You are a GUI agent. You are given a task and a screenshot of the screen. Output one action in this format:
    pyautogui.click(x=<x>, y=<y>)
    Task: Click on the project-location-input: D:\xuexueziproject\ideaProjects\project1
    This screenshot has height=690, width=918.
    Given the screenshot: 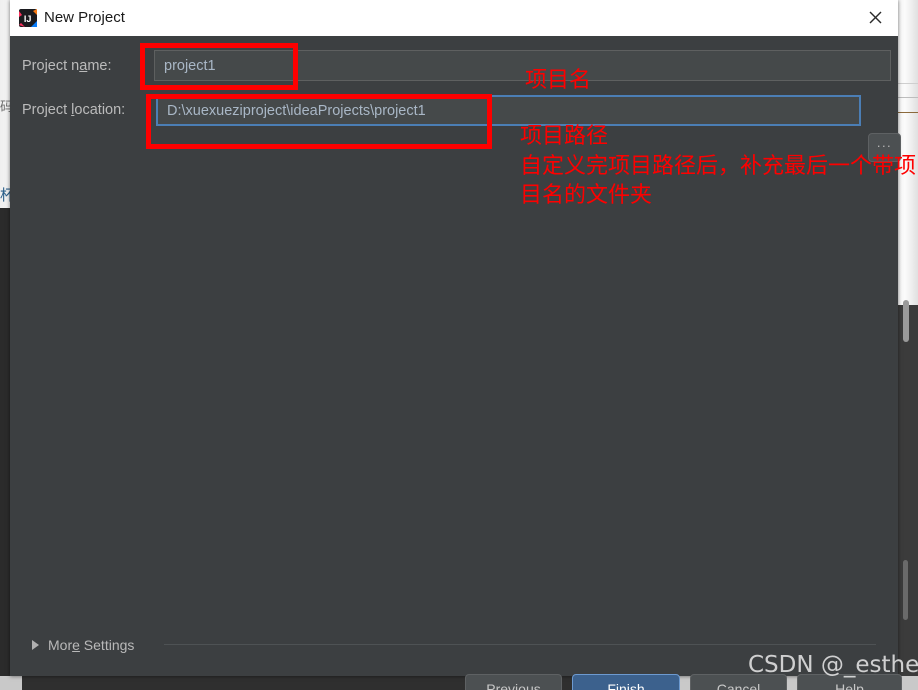 What is the action you would take?
    pyautogui.click(x=508, y=110)
    